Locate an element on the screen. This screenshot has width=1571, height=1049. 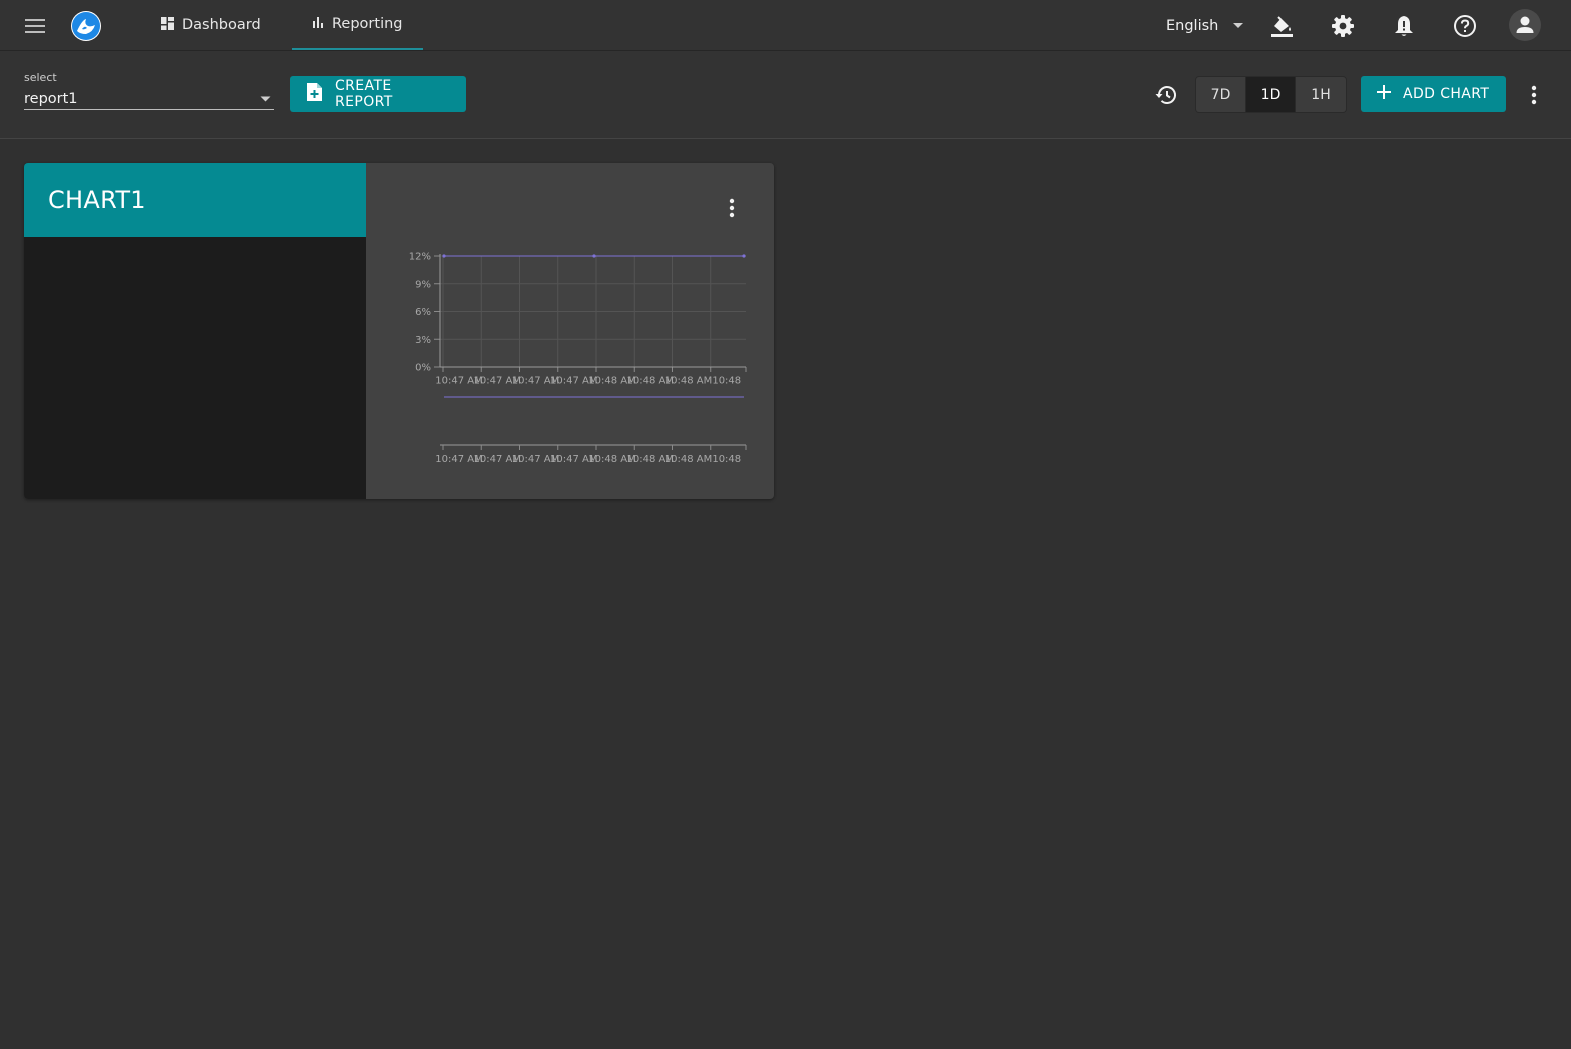
report-select-field: report1 is located at coordinates (149, 99).